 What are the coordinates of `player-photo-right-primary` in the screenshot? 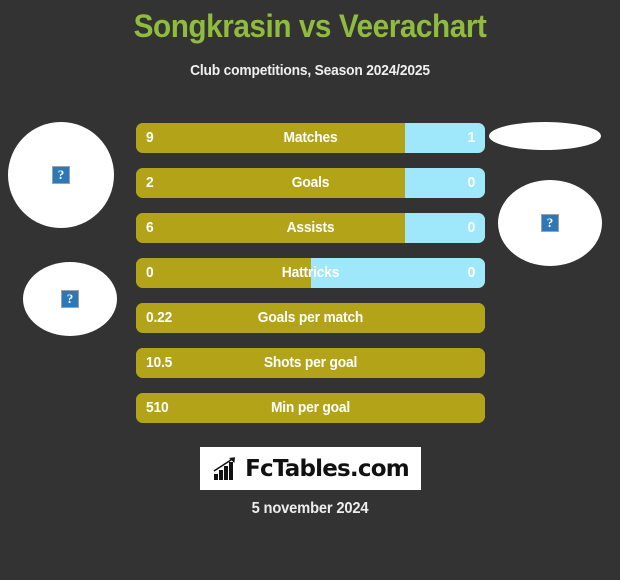 It's located at (545, 136).